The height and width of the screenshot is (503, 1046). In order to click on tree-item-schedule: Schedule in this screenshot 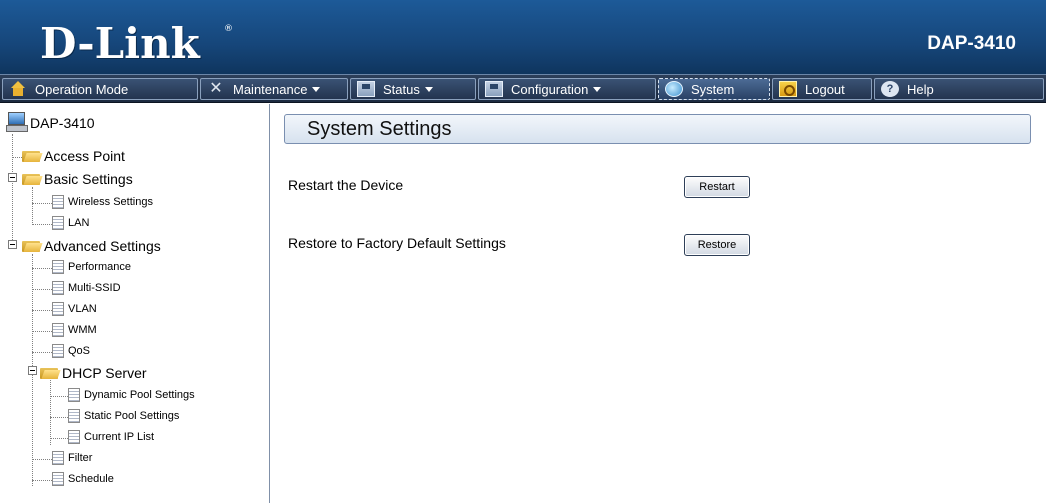, I will do `click(83, 479)`.